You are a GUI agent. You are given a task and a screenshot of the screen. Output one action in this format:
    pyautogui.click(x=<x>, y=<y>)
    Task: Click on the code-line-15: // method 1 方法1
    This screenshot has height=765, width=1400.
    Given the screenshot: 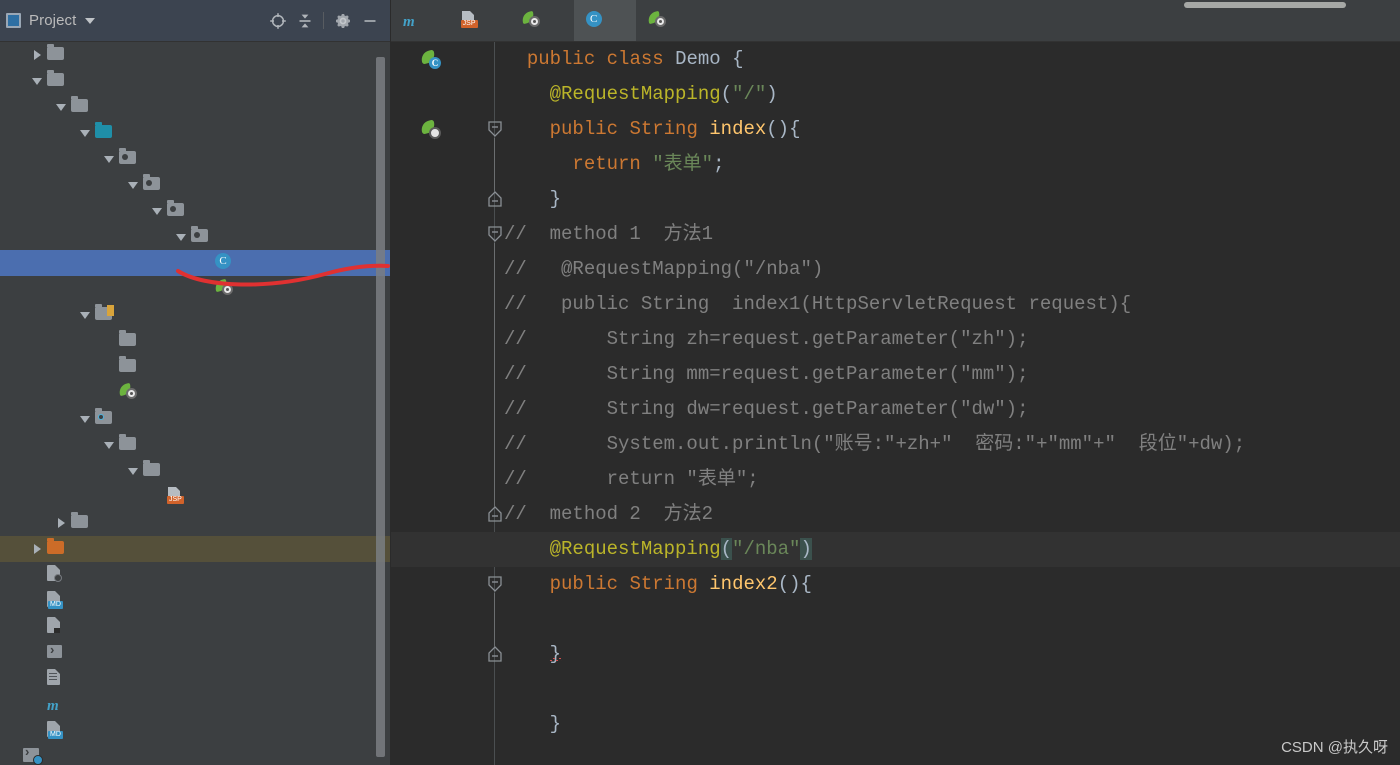 What is the action you would take?
    pyautogui.click(x=895, y=234)
    